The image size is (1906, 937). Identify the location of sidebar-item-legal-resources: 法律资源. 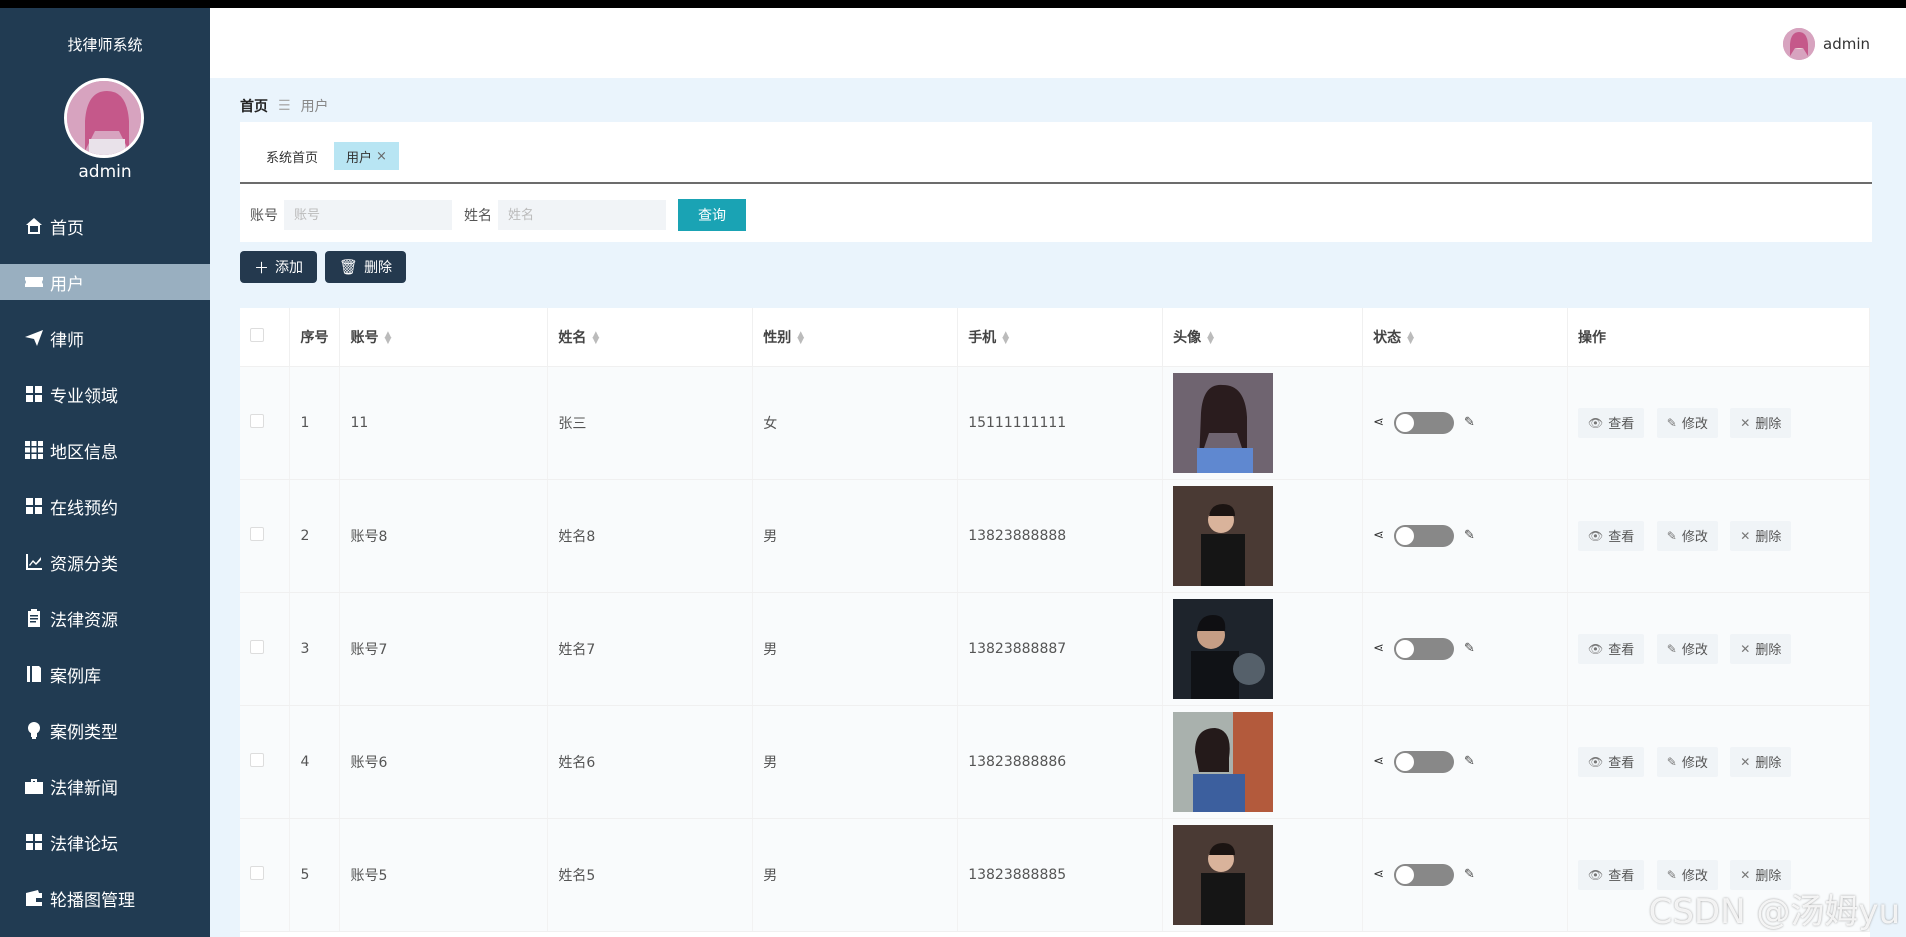
(105, 618).